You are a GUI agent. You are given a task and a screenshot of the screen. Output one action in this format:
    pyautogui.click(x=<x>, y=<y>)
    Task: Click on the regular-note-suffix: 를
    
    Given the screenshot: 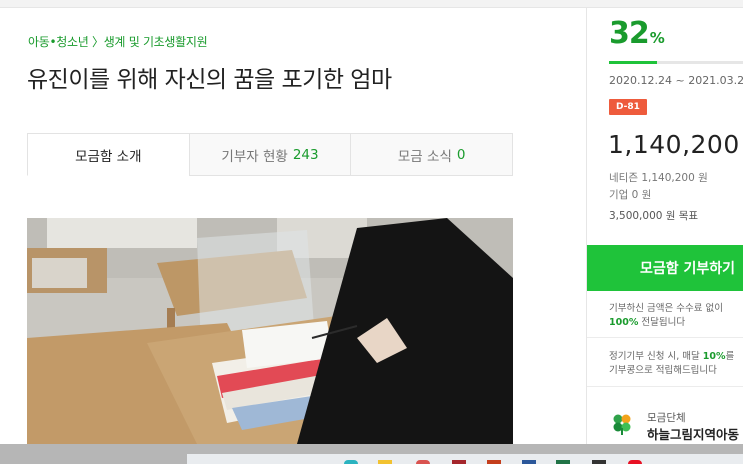 What is the action you would take?
    pyautogui.click(x=730, y=356)
    